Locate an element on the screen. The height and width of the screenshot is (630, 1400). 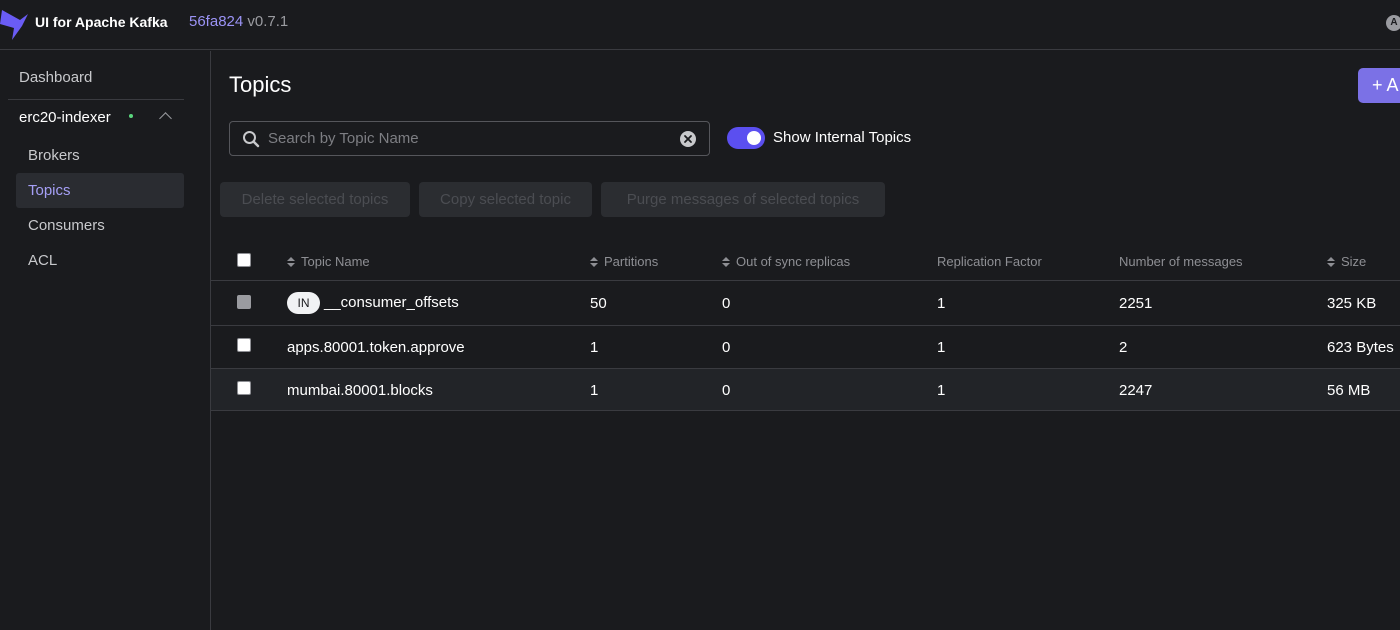
purge-messages-button: Purge messages of selected topics is located at coordinates (743, 199).